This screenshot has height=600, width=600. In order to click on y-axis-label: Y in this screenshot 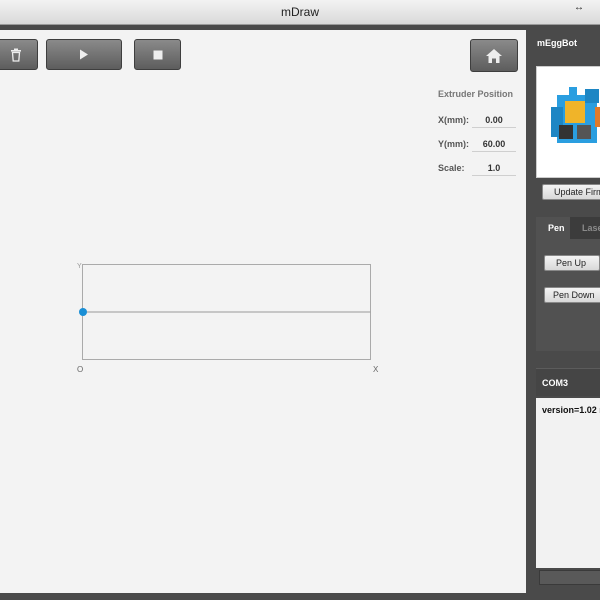, I will do `click(79, 266)`.